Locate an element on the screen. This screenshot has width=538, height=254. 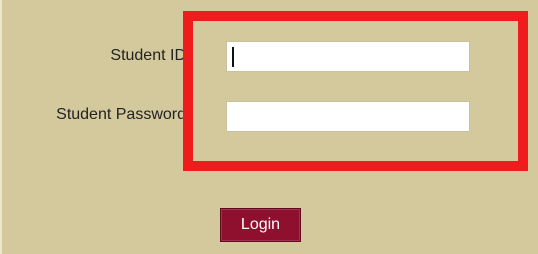
student-id-input is located at coordinates (348, 56).